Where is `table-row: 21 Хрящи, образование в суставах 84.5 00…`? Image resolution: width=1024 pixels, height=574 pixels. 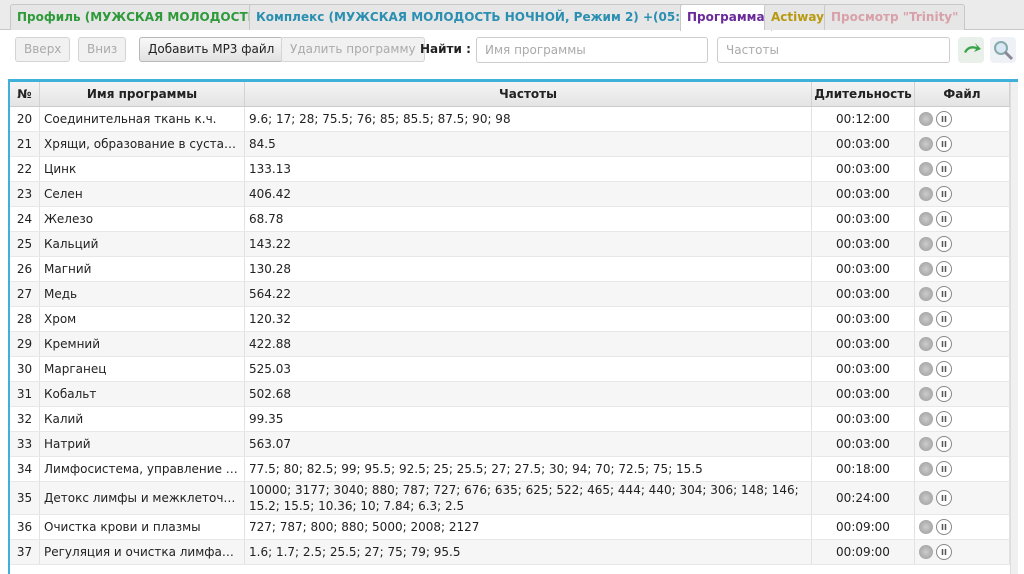
table-row: 21 Хрящи, образование в суставах 84.5 00… is located at coordinates (514, 144).